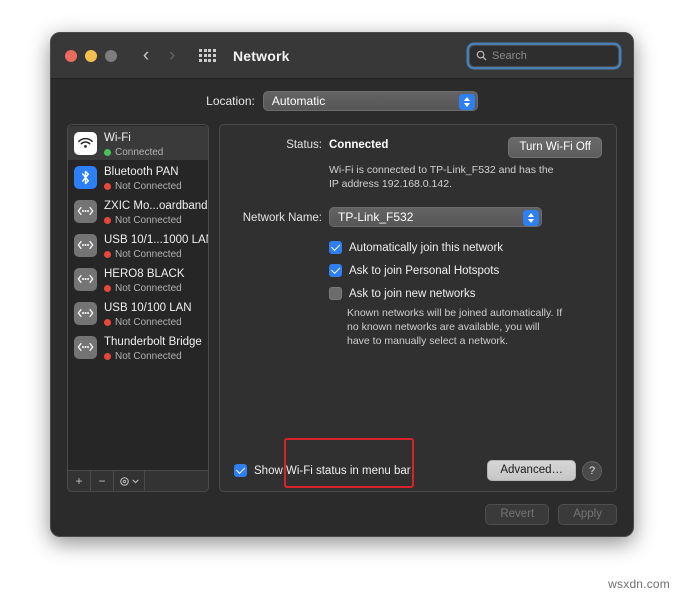 Image resolution: width=680 pixels, height=599 pixels. What do you see at coordinates (230, 101) in the screenshot?
I see `location-label: Location:` at bounding box center [230, 101].